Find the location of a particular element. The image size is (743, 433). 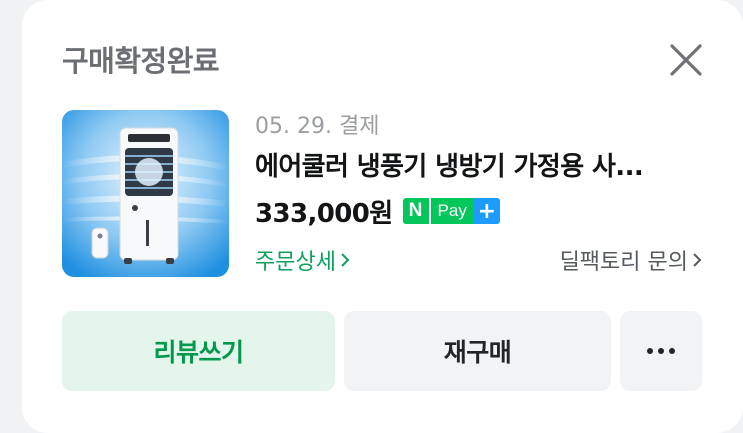

write-review-label: 리뷰쓰기 is located at coordinates (198, 352).